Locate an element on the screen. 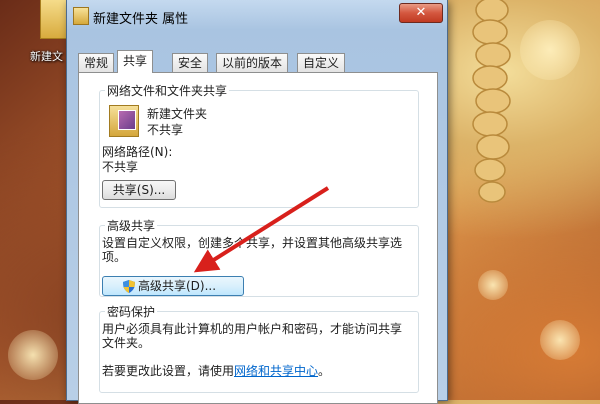 The height and width of the screenshot is (404, 600). tab-general: 常规 is located at coordinates (96, 62).